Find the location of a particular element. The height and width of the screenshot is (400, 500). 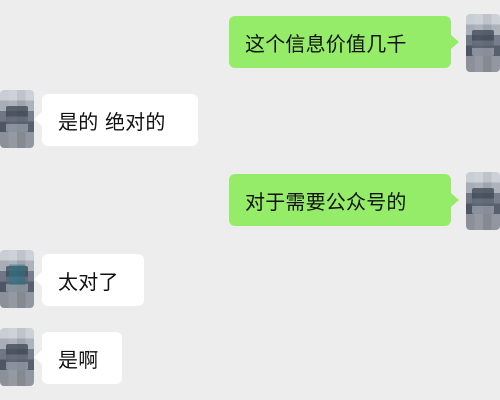

message-text: 对于需要公众号的 is located at coordinates (326, 201).